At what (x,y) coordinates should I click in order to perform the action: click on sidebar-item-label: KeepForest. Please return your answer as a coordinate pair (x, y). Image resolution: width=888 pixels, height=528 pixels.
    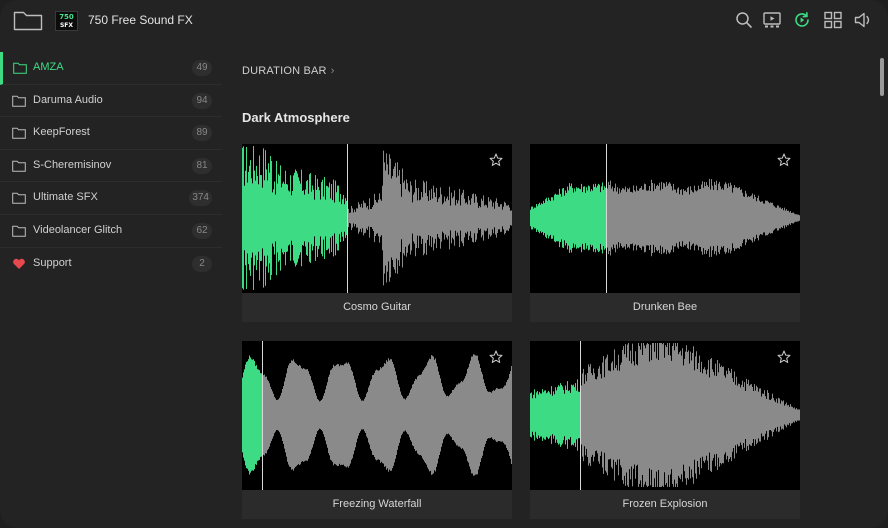
    Looking at the image, I should click on (61, 132).